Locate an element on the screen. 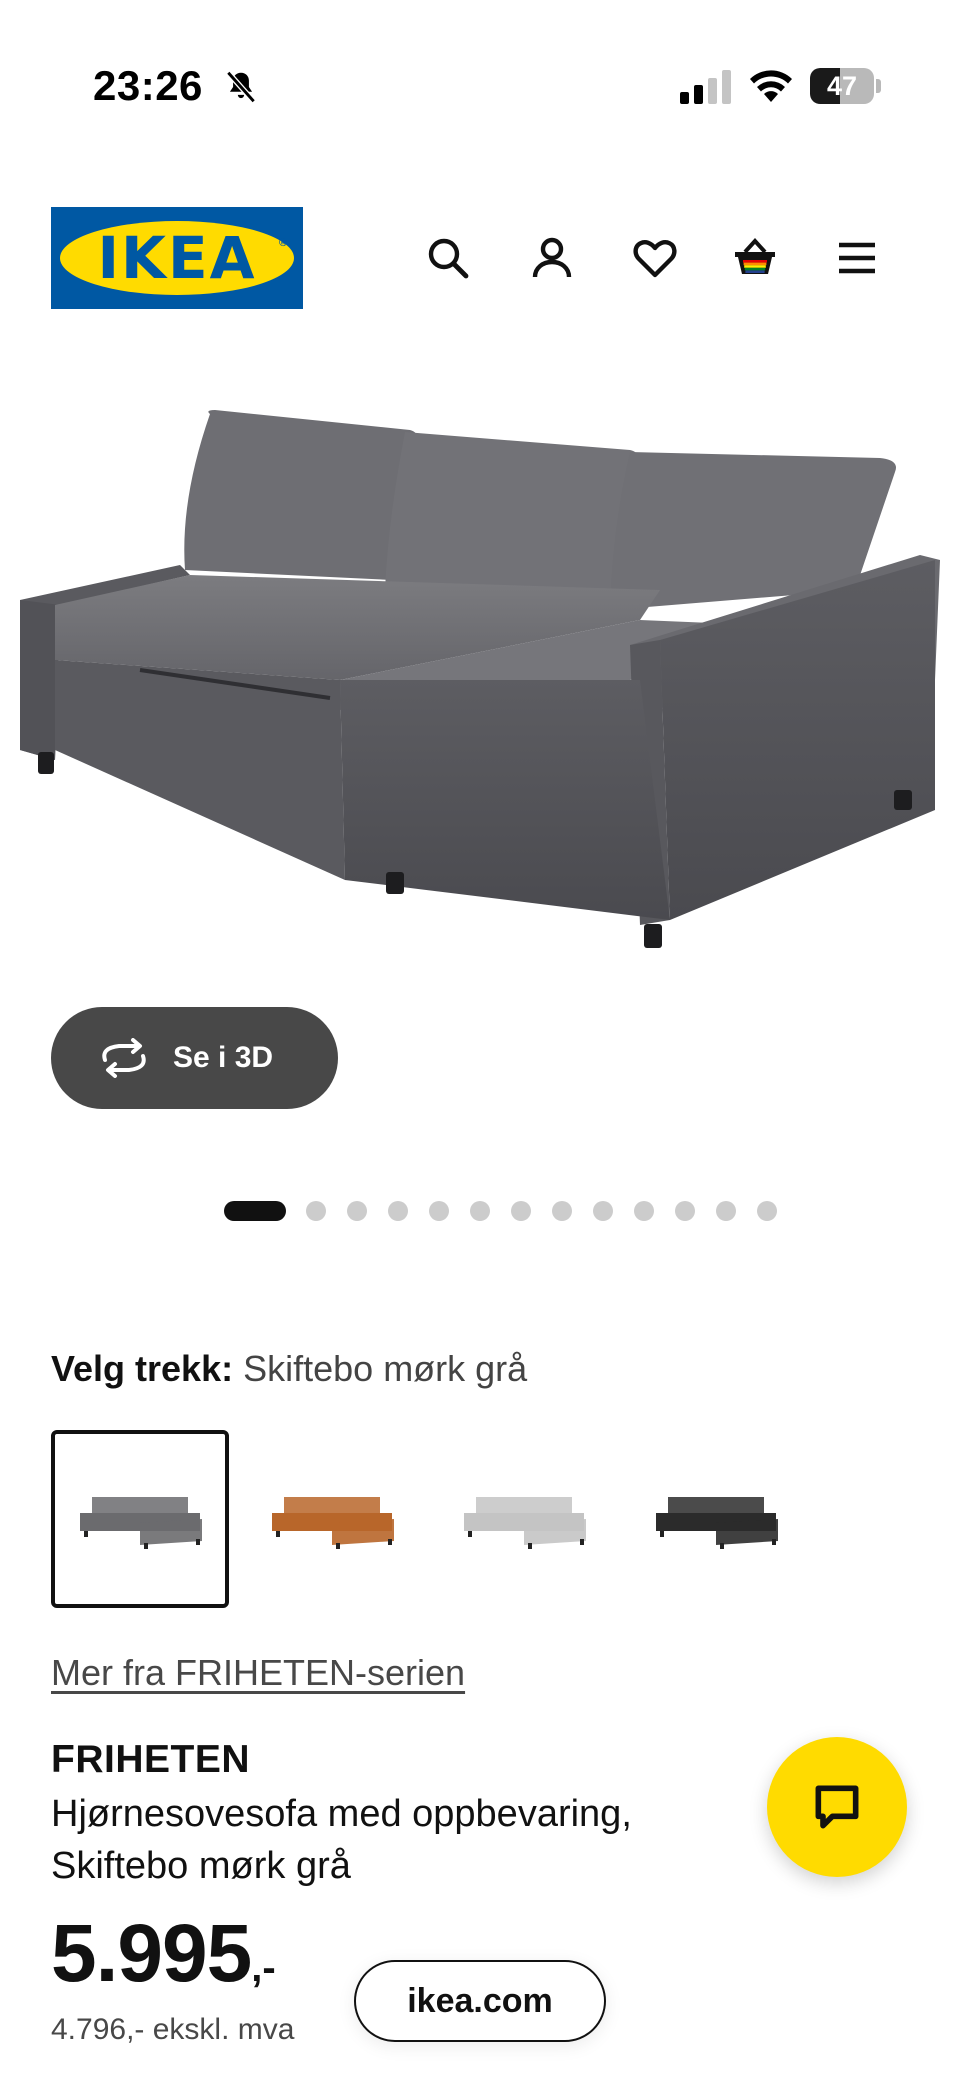  variant-label: Velg trekk: is located at coordinates (142, 1368).